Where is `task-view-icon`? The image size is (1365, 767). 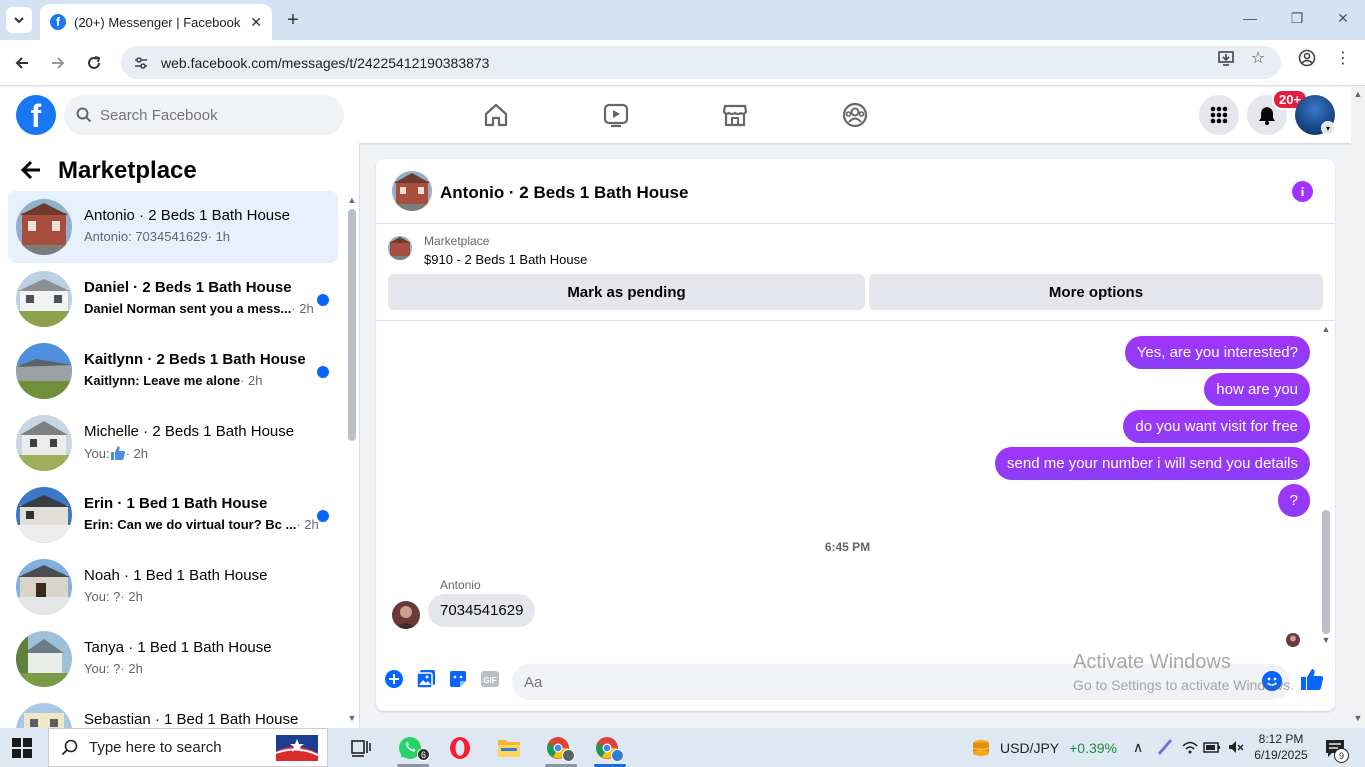
task-view-icon is located at coordinates (361, 748).